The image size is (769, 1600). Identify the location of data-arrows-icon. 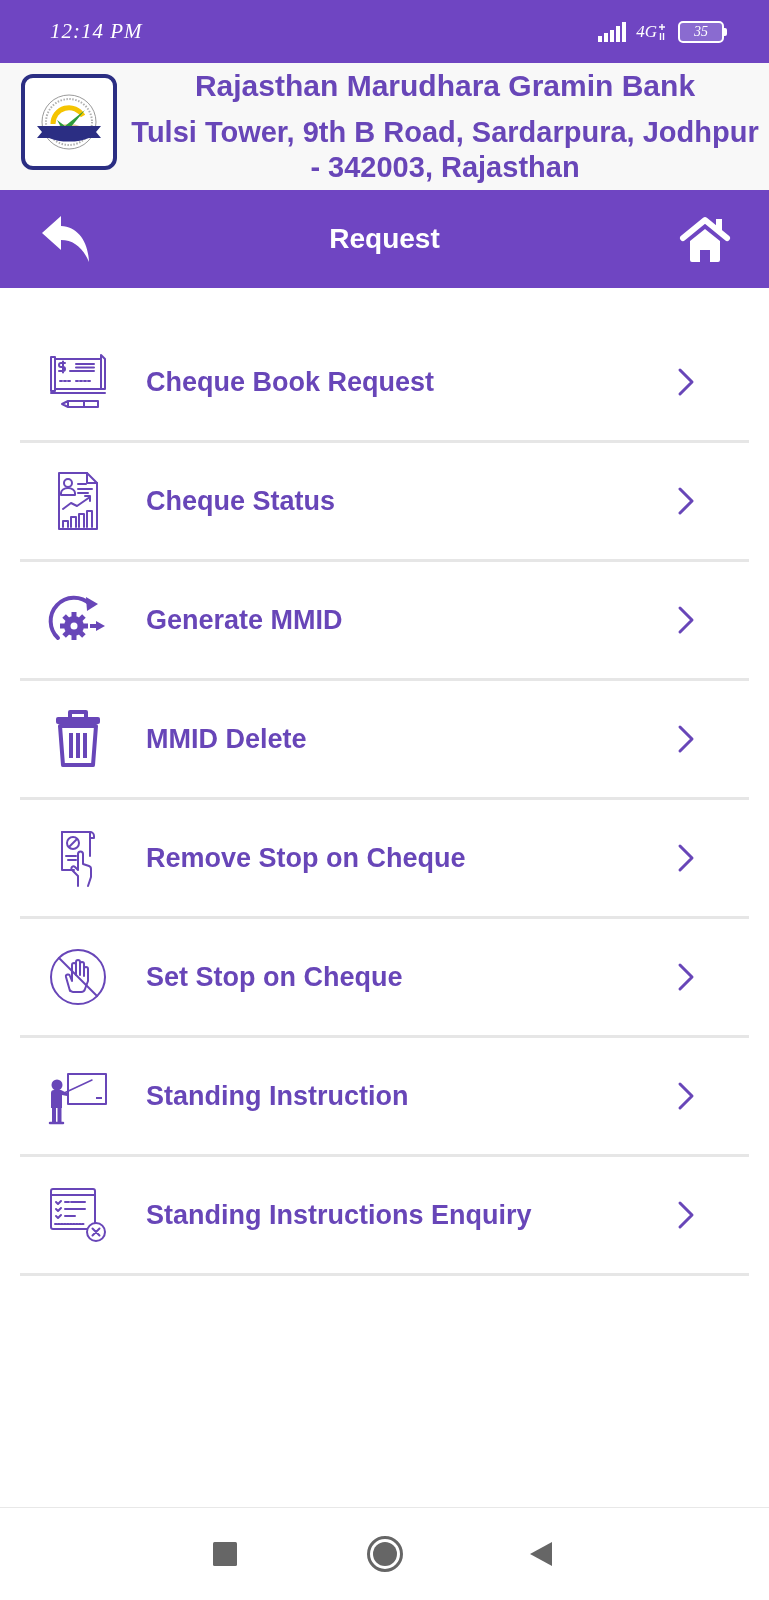
(662, 31).